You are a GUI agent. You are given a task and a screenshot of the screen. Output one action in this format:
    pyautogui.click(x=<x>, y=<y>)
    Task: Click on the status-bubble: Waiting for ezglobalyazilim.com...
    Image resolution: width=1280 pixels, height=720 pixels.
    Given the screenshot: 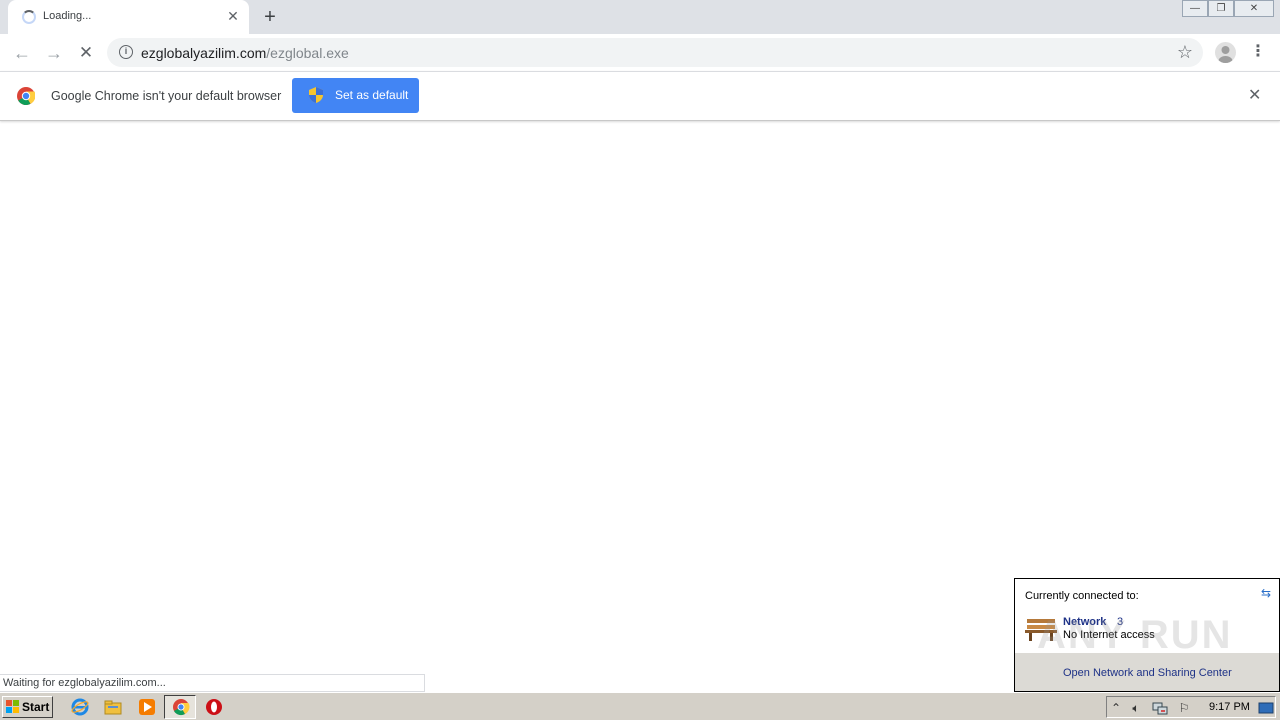 What is the action you would take?
    pyautogui.click(x=212, y=683)
    